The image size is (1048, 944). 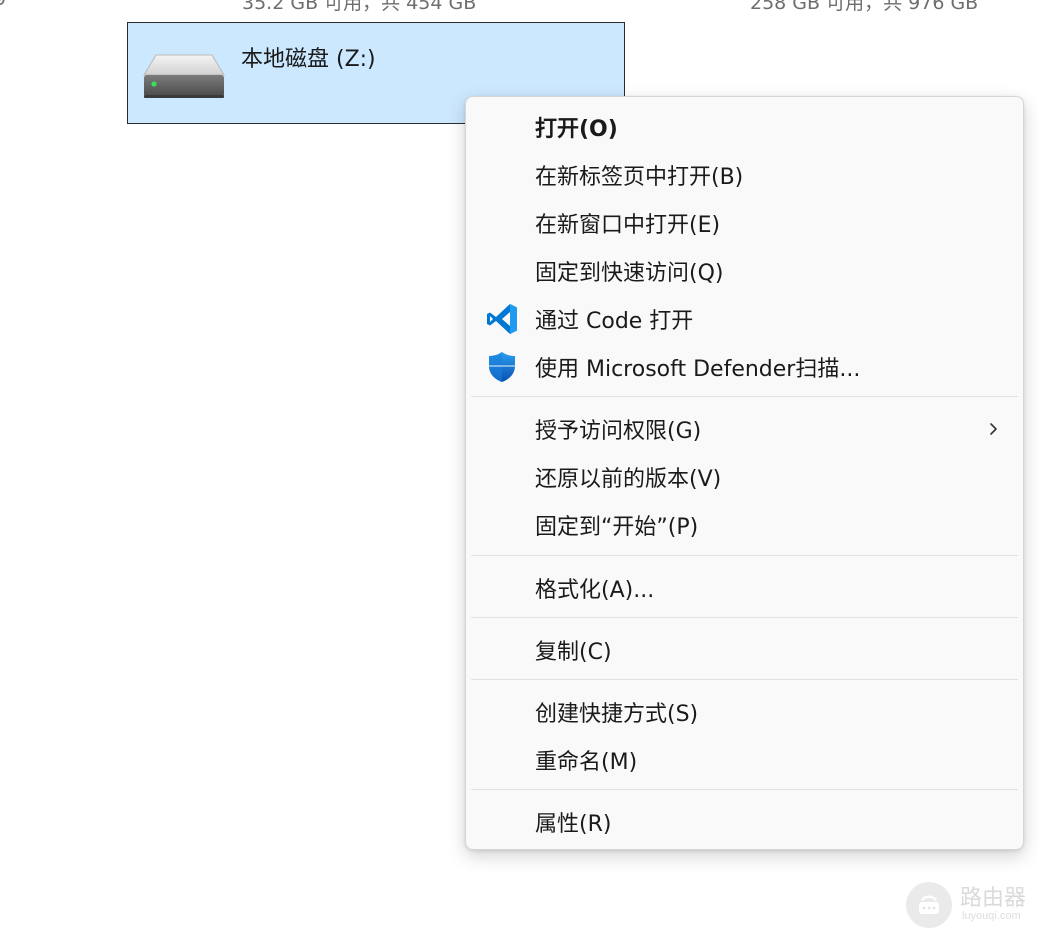 I want to click on menu-item-label: 授予访问权限(G), so click(x=618, y=431).